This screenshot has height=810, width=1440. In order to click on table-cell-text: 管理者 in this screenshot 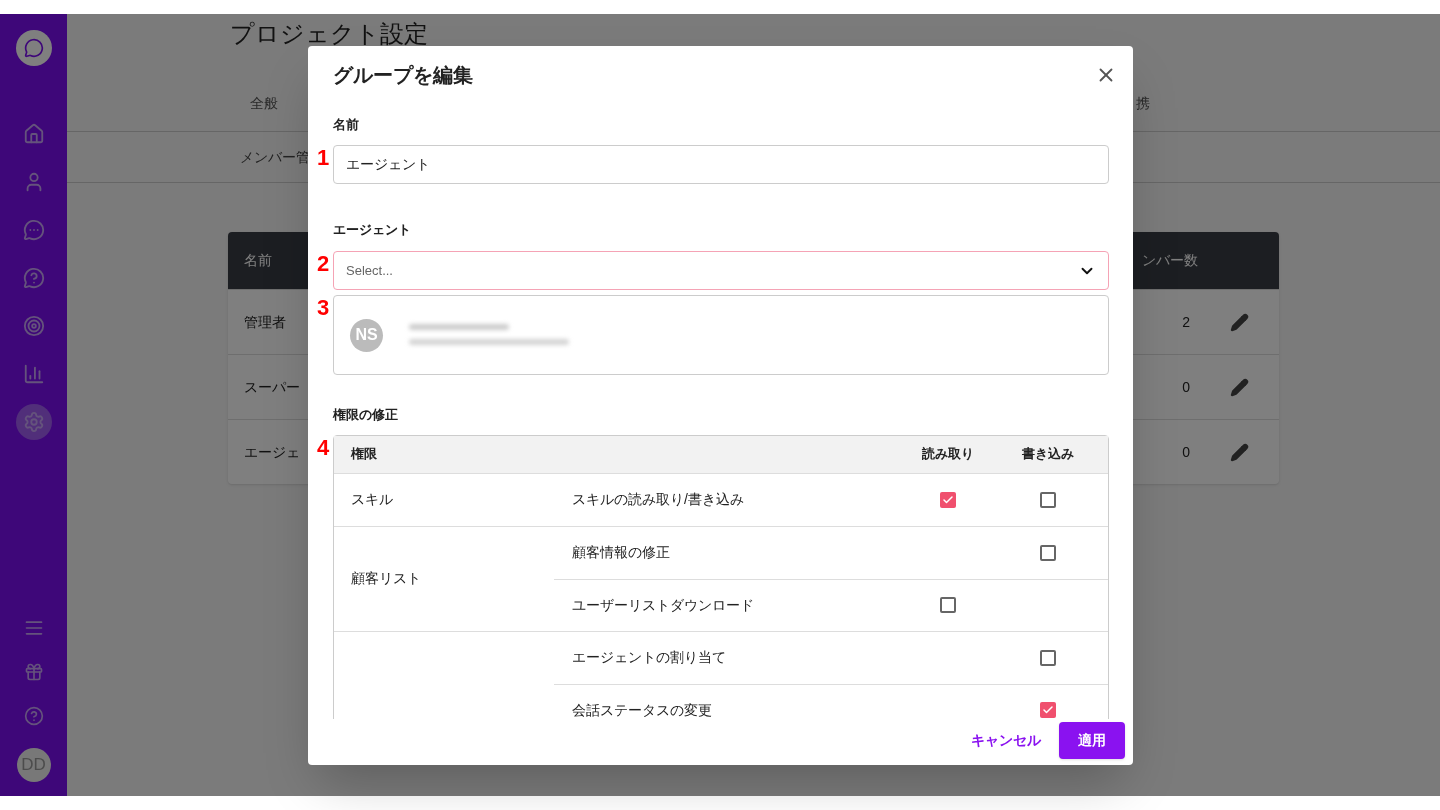, I will do `click(265, 322)`.